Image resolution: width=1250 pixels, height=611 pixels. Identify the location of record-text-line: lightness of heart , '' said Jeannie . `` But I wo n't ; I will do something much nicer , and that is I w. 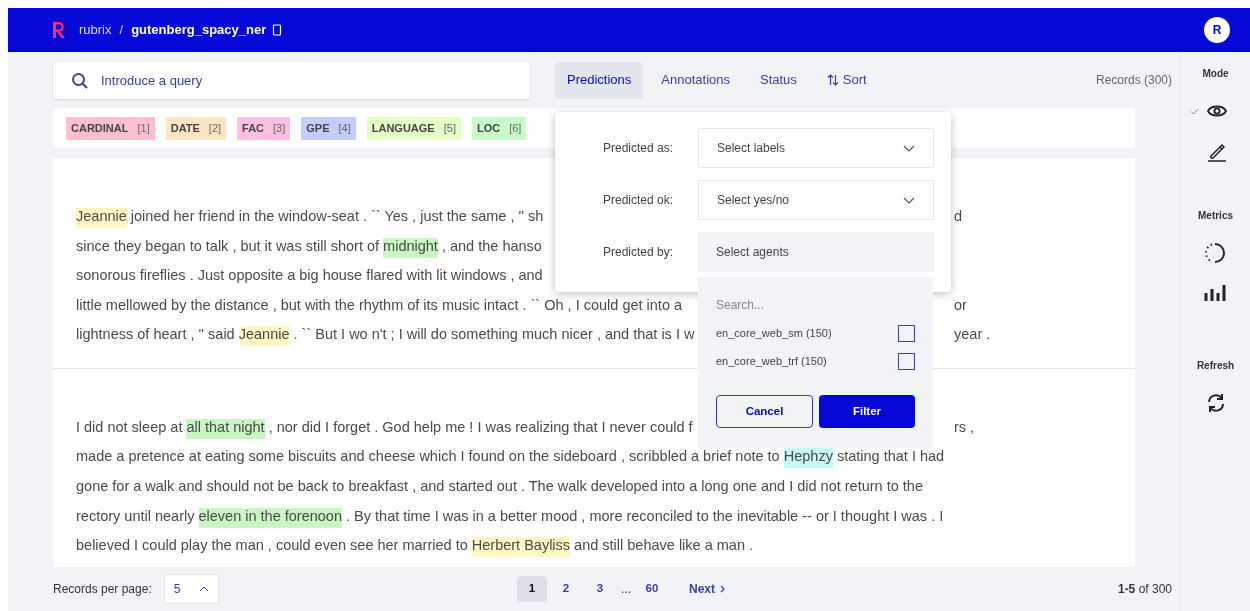
(385, 335).